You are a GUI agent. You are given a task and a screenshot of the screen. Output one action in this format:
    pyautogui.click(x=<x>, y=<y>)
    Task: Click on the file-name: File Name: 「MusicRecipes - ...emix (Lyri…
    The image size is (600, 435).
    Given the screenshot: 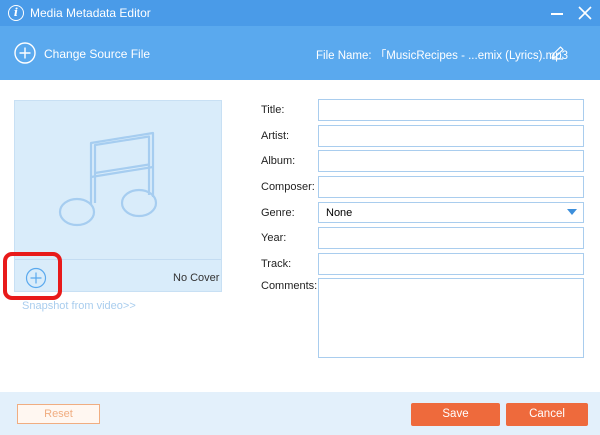 What is the action you would take?
    pyautogui.click(x=442, y=55)
    